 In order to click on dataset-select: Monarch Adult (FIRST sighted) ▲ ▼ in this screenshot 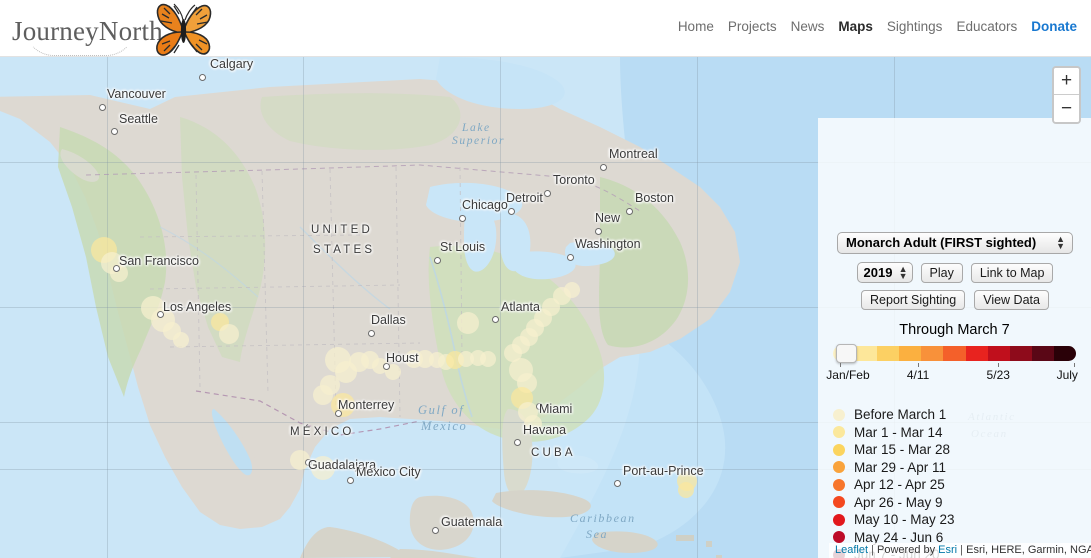, I will do `click(955, 243)`.